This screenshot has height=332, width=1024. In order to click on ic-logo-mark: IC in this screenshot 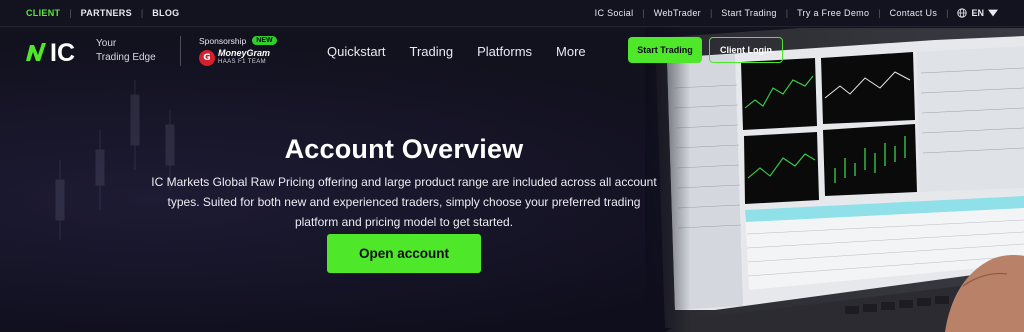, I will do `click(50, 52)`.